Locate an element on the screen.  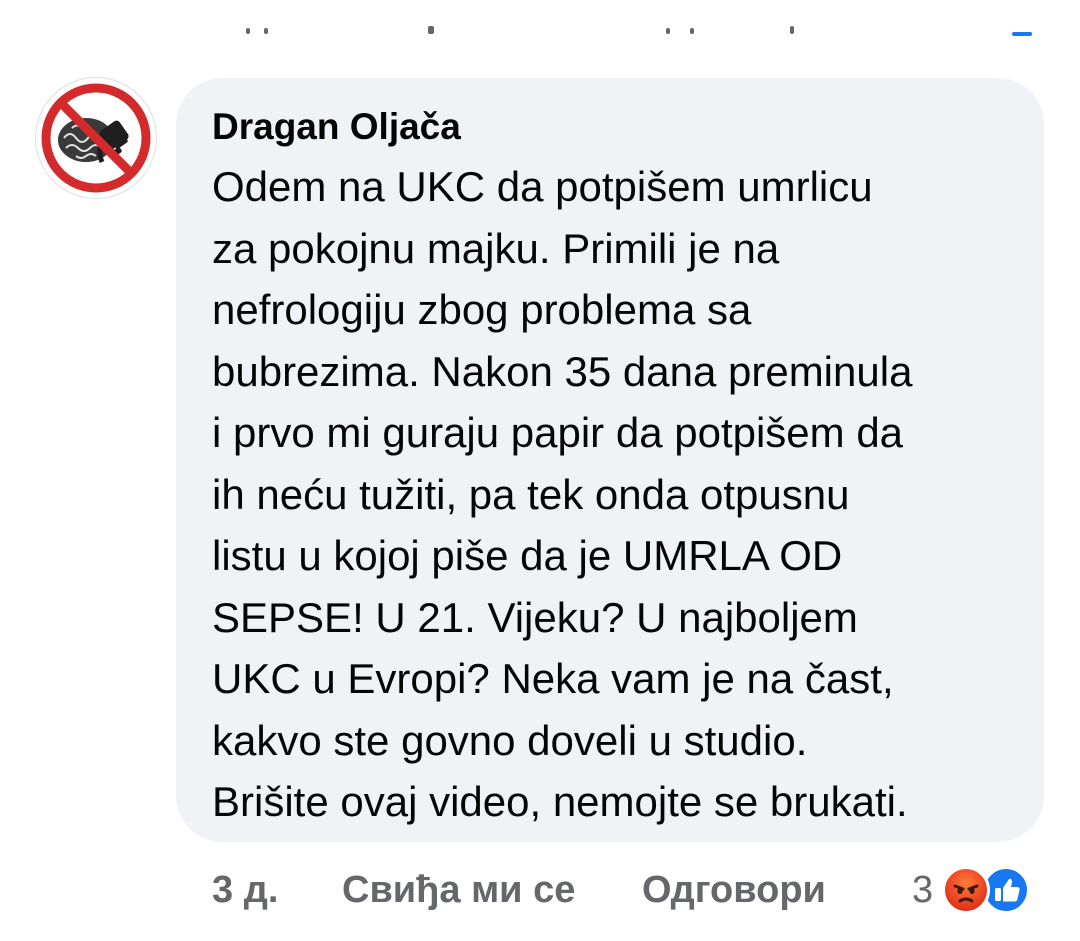
comment-text-line: Odem na UKC da potpišem umrlicu is located at coordinates (542, 186).